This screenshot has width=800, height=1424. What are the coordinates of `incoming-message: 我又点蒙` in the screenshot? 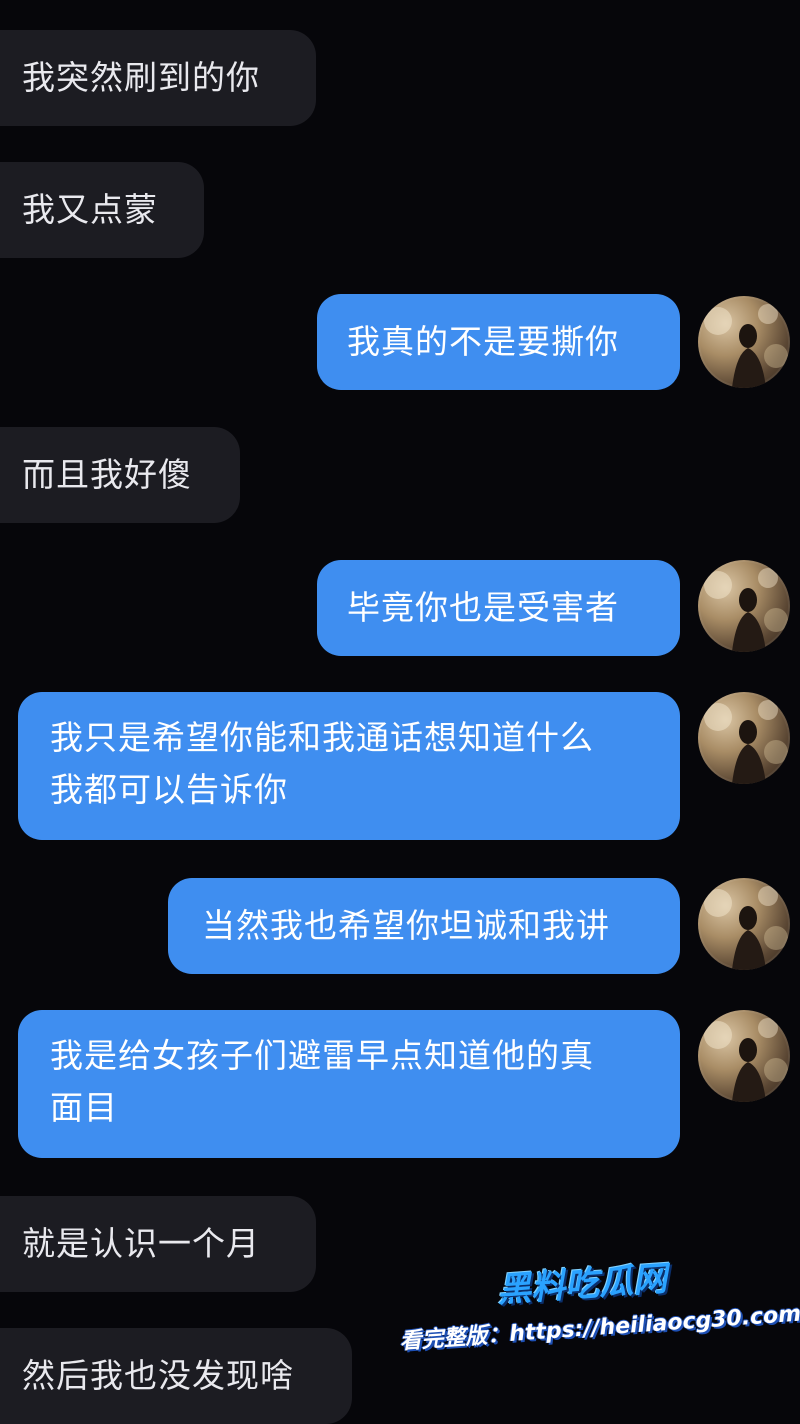 It's located at (102, 210).